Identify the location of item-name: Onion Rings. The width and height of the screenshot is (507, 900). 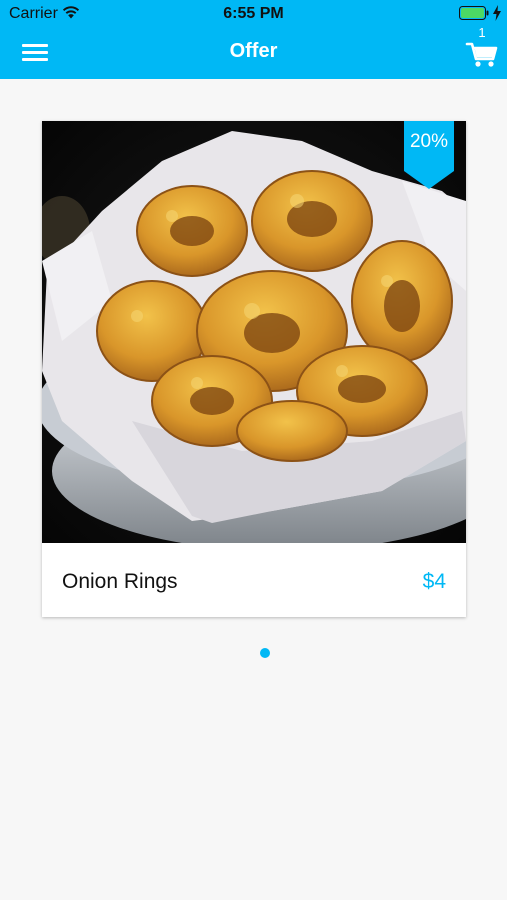
(120, 581).